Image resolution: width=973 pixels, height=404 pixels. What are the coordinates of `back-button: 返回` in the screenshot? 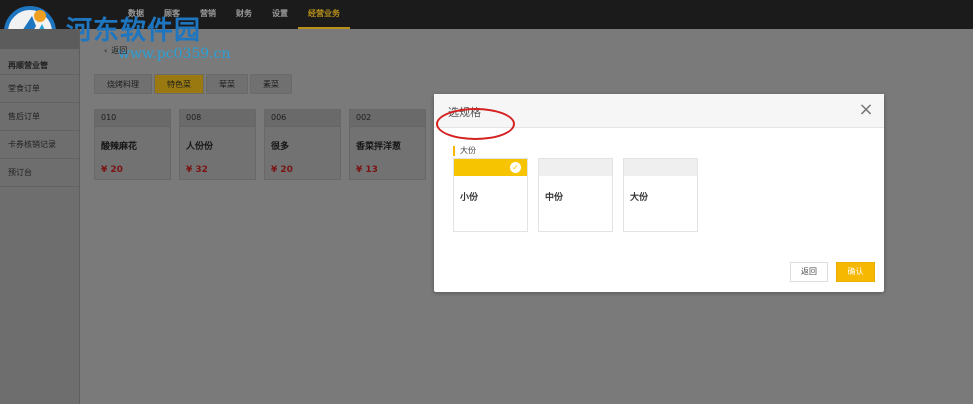 It's located at (809, 272).